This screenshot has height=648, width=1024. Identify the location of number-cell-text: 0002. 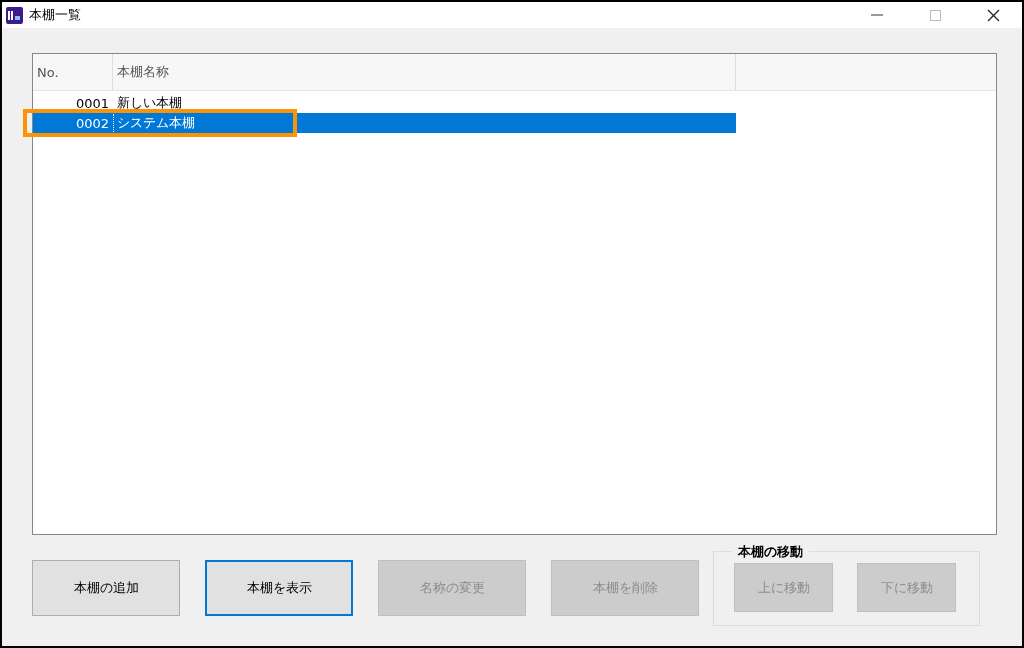
(92, 123).